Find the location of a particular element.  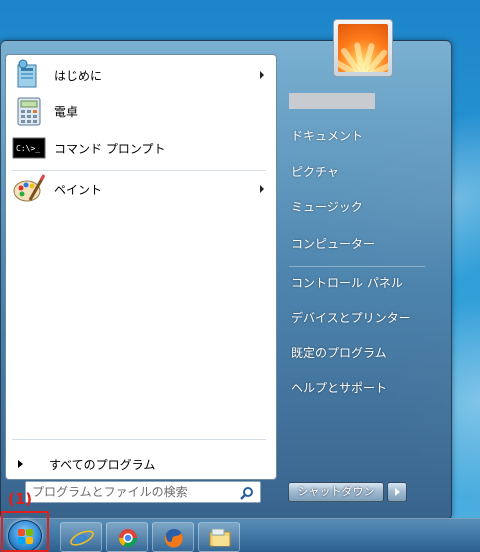

taskbar: e is located at coordinates (240, 535).